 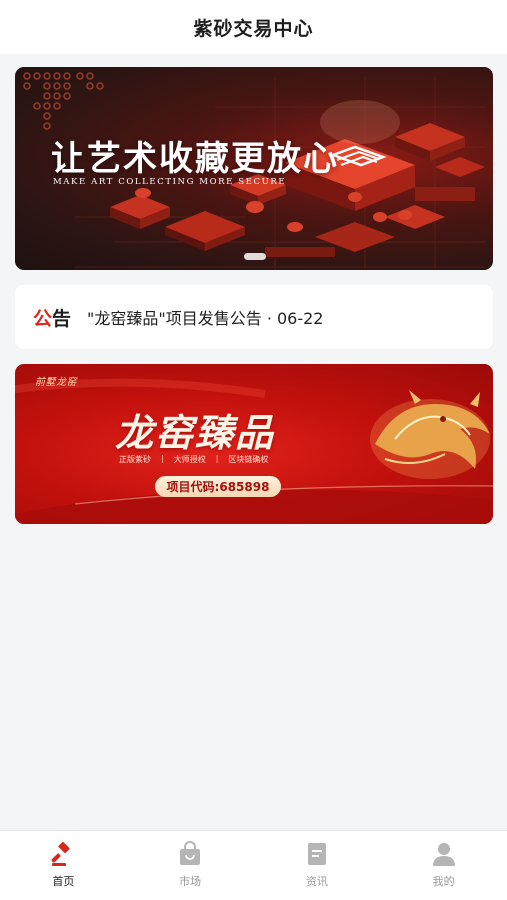 What do you see at coordinates (205, 317) in the screenshot?
I see `notice-text: "龙窑臻品"项目发售公告 · 06-22` at bounding box center [205, 317].